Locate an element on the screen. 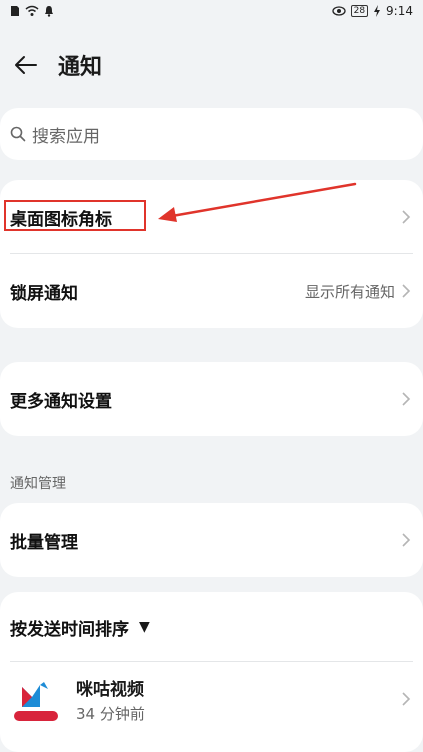 The width and height of the screenshot is (423, 752). sort-selector: 按发送时间排序 ▼ is located at coordinates (211, 627).